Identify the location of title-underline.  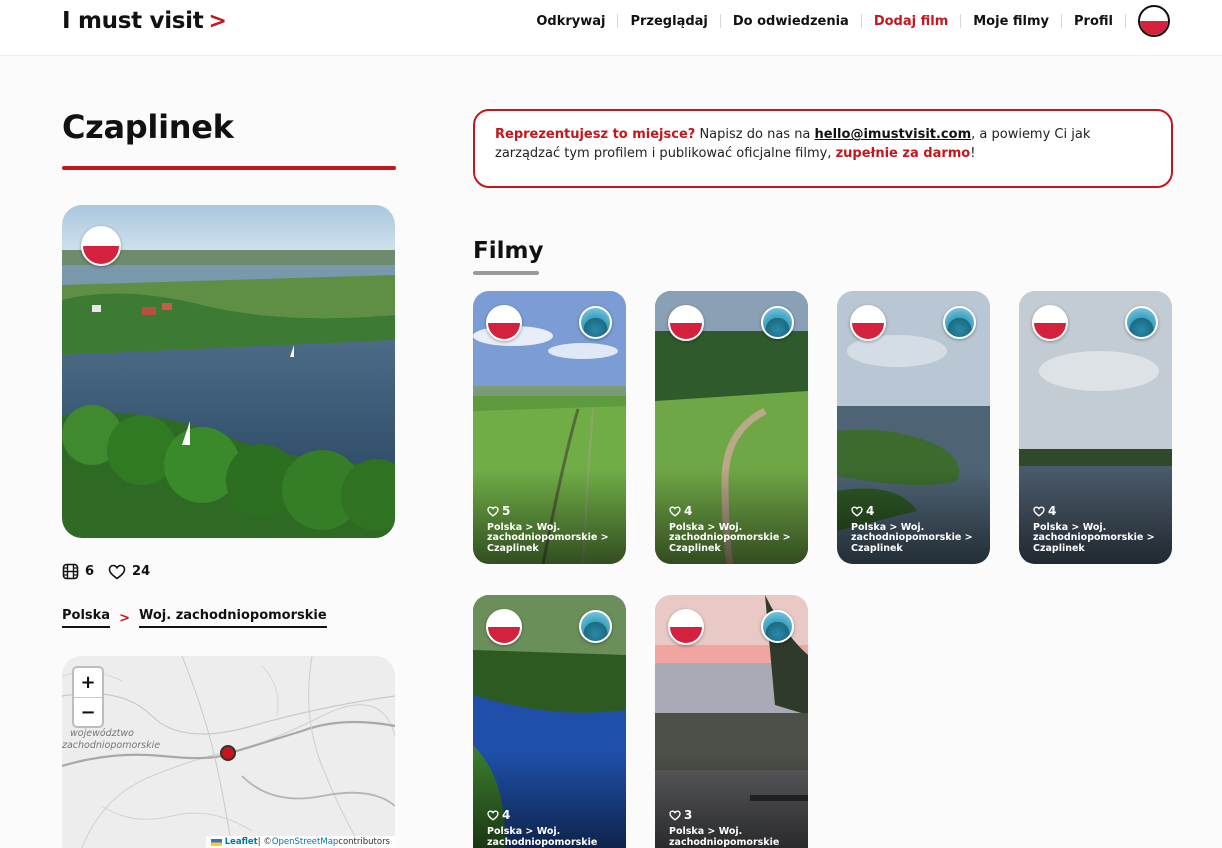
(229, 168).